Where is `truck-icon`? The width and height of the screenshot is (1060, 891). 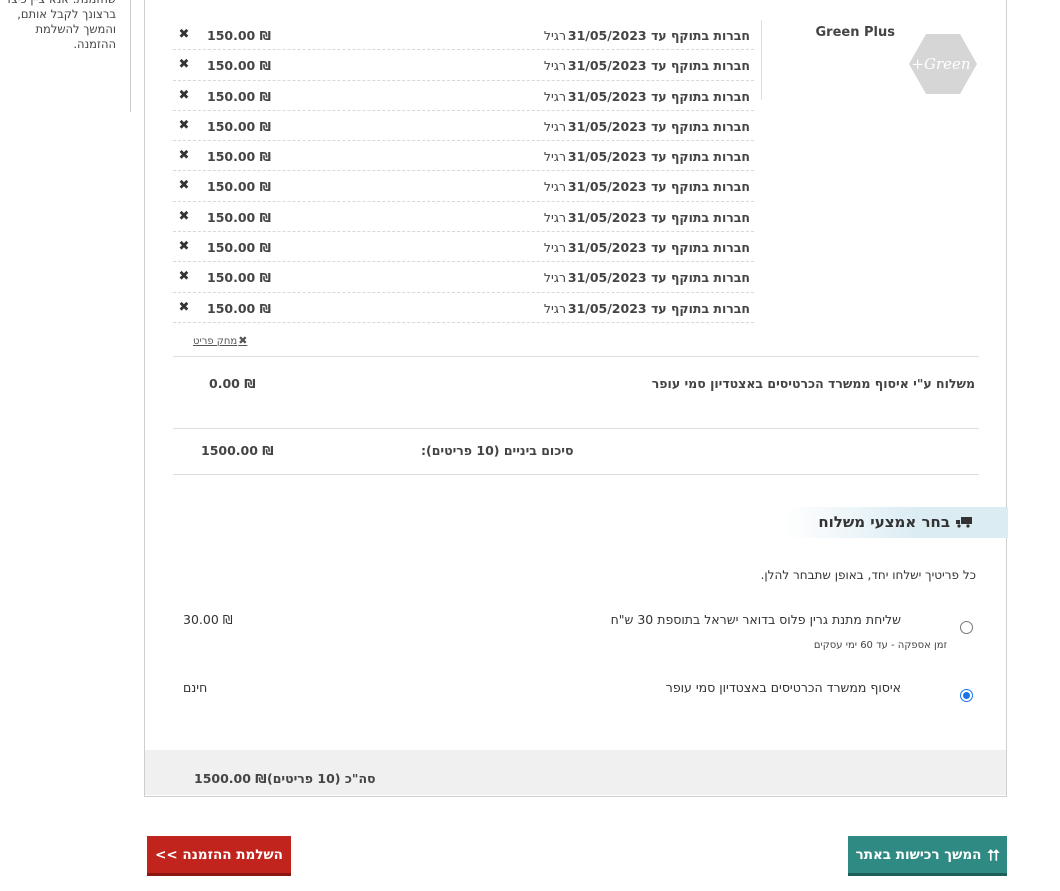
truck-icon is located at coordinates (964, 522).